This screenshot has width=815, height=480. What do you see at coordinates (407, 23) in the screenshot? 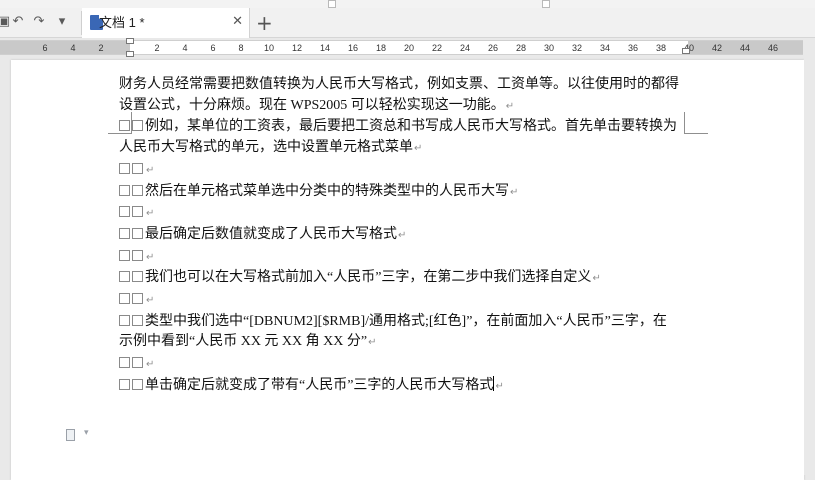
I see `document-tab-bar: ▣ ↶ ↷ ▾ 文档 1 * ✕ +` at bounding box center [407, 23].